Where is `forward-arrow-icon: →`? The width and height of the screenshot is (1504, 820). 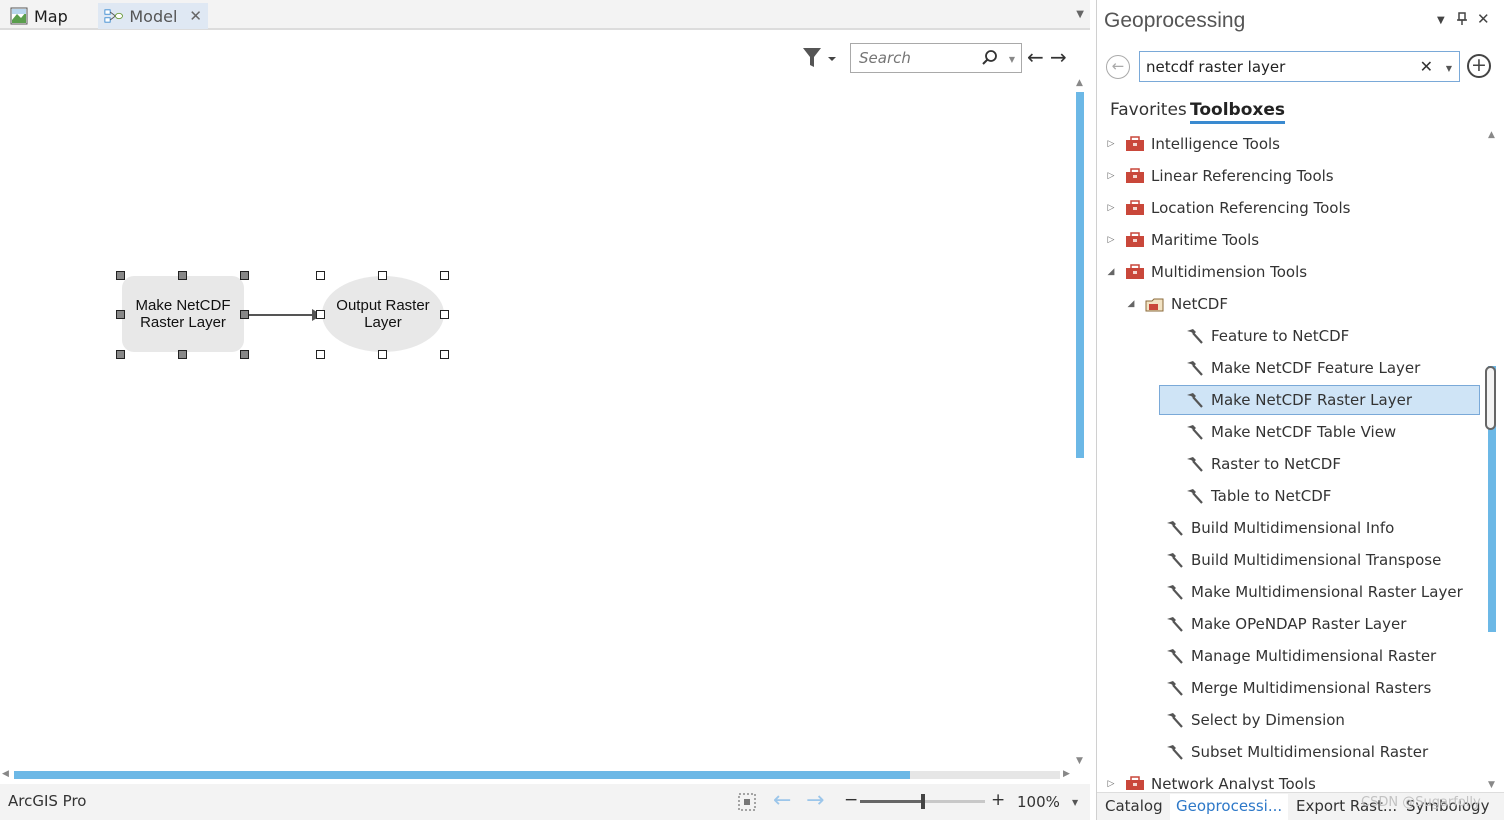
forward-arrow-icon: → is located at coordinates (1060, 57).